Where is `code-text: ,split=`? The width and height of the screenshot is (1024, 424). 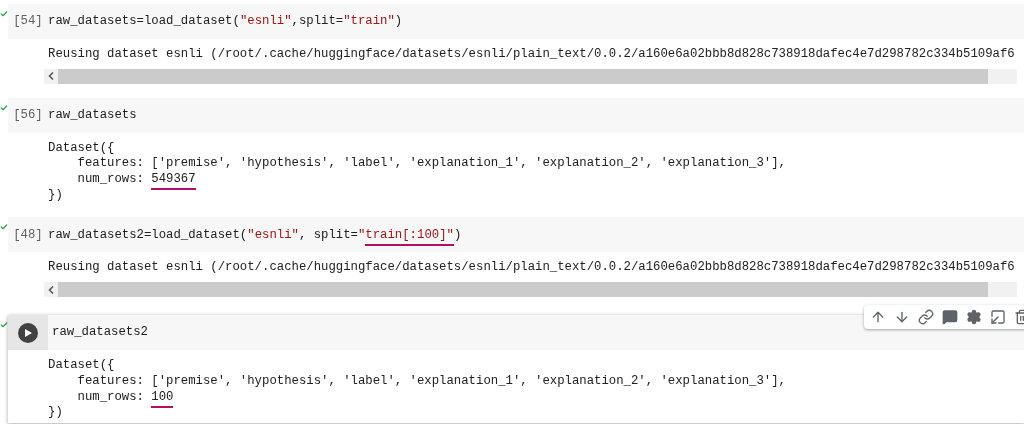
code-text: ,split= is located at coordinates (317, 22).